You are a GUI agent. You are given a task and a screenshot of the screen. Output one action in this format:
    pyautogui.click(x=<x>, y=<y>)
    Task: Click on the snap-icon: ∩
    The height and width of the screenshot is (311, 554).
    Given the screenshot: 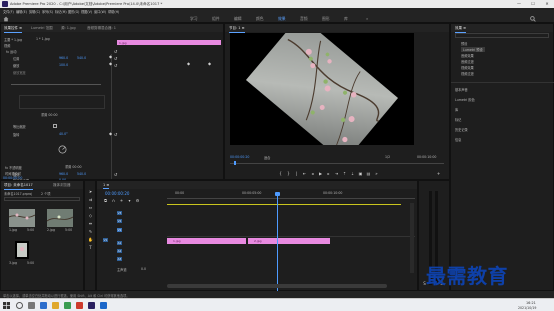 What is the action you would take?
    pyautogui.click(x=113, y=200)
    